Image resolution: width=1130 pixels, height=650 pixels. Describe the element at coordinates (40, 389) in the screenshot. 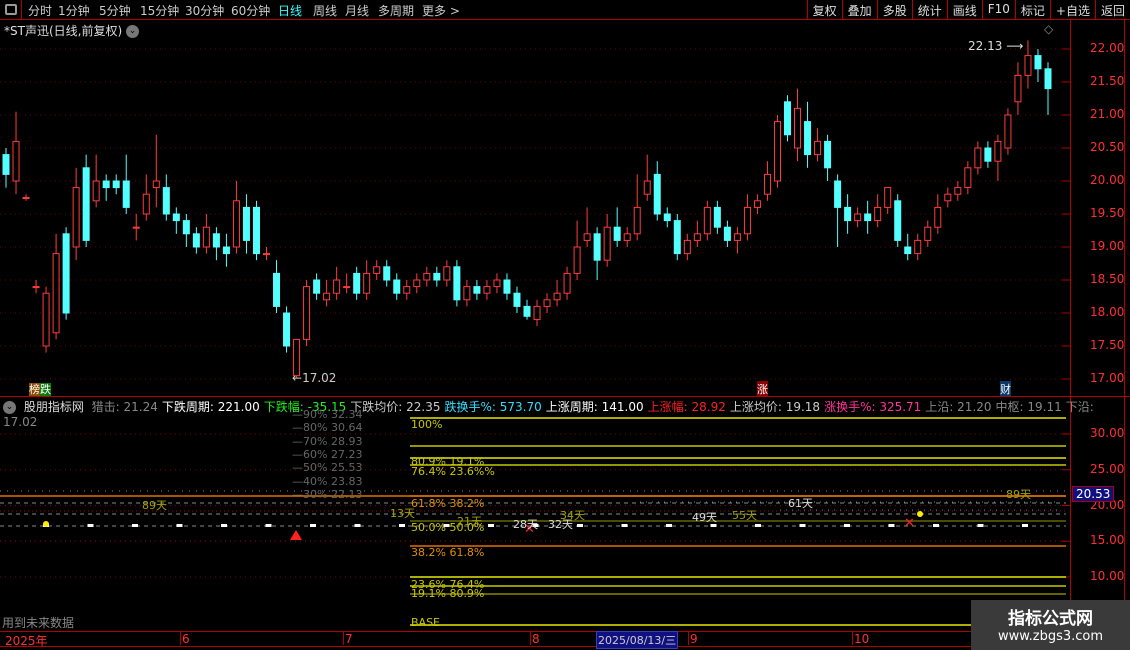

I see `badge-bang-die: 榜跌` at that location.